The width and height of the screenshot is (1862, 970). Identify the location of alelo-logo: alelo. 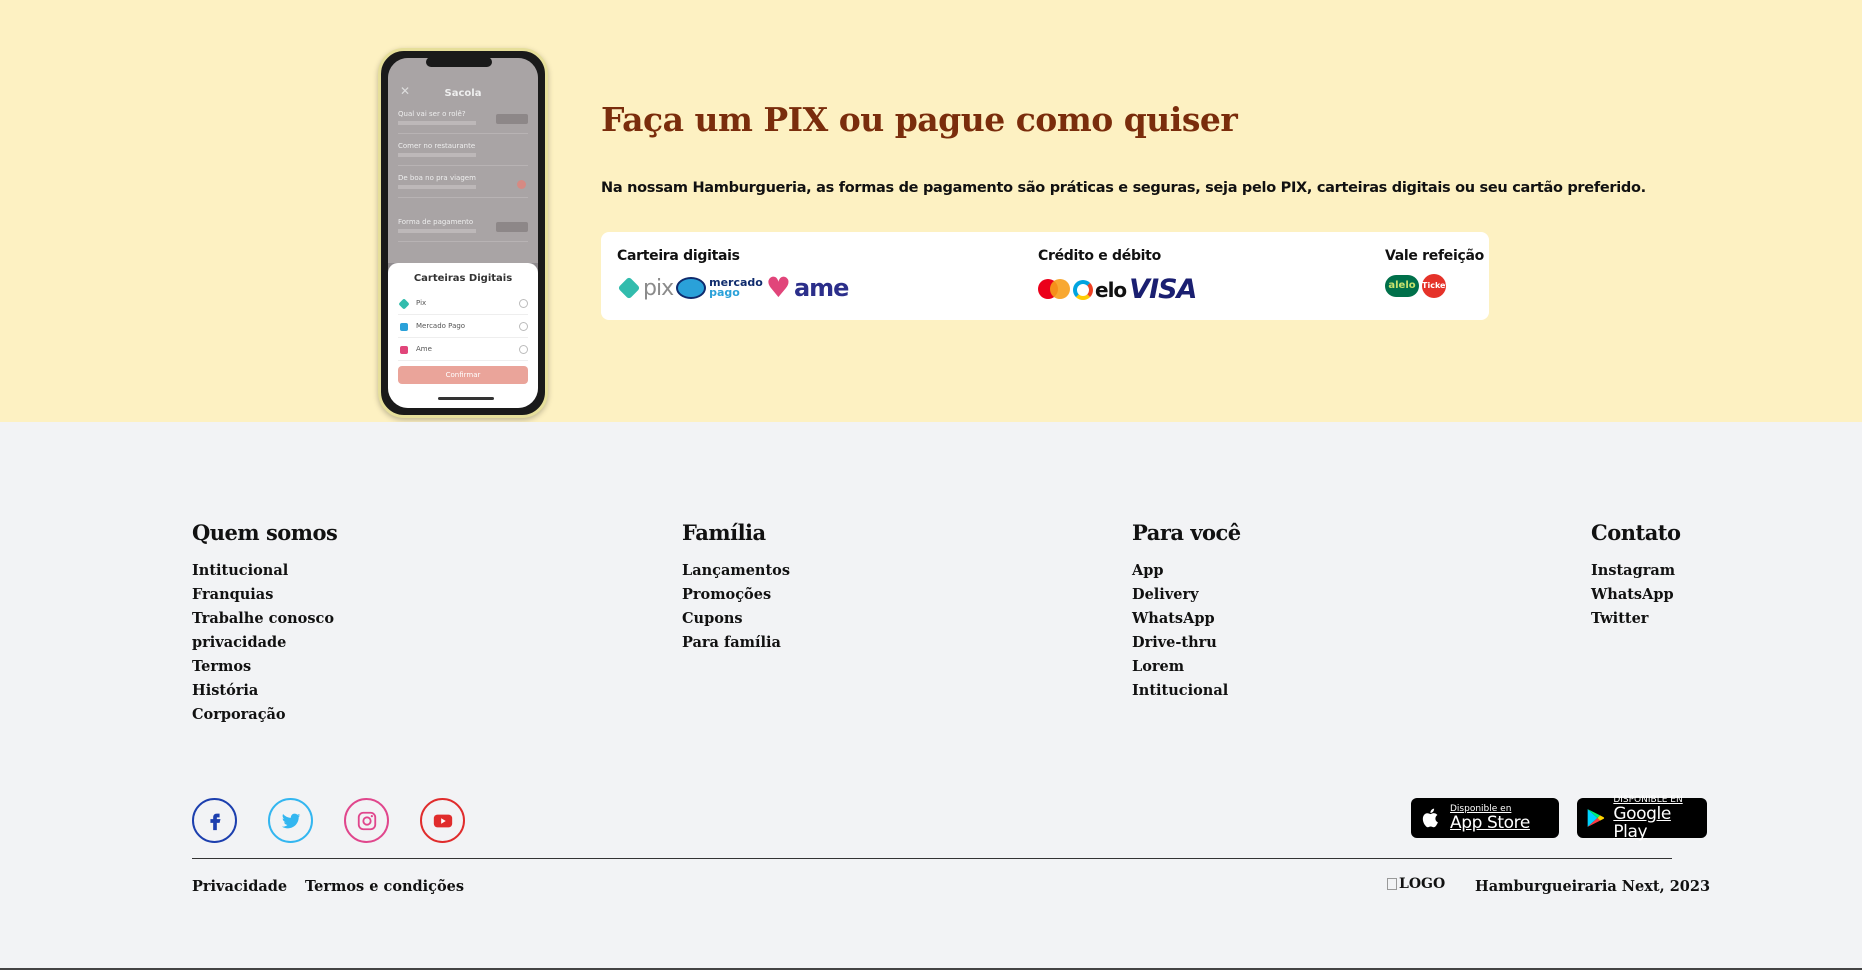
(1402, 286).